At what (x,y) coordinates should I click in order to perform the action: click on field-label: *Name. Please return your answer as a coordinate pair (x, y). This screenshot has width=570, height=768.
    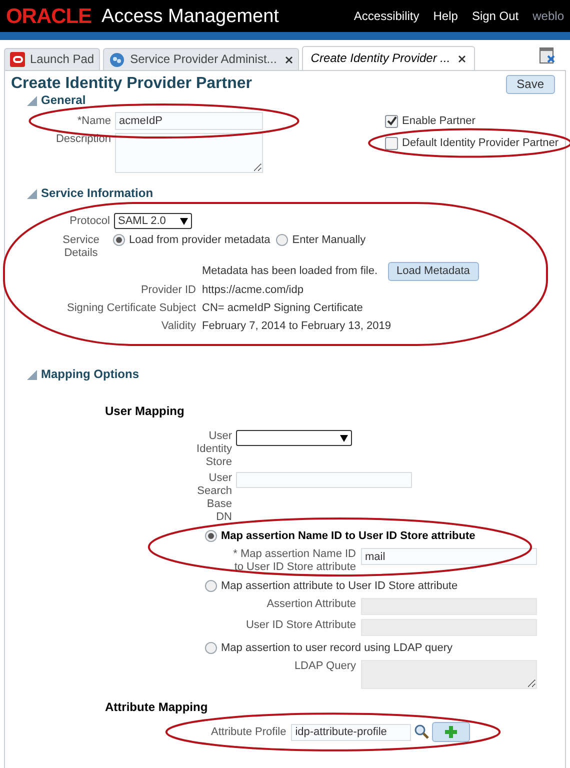
    Looking at the image, I should click on (94, 121).